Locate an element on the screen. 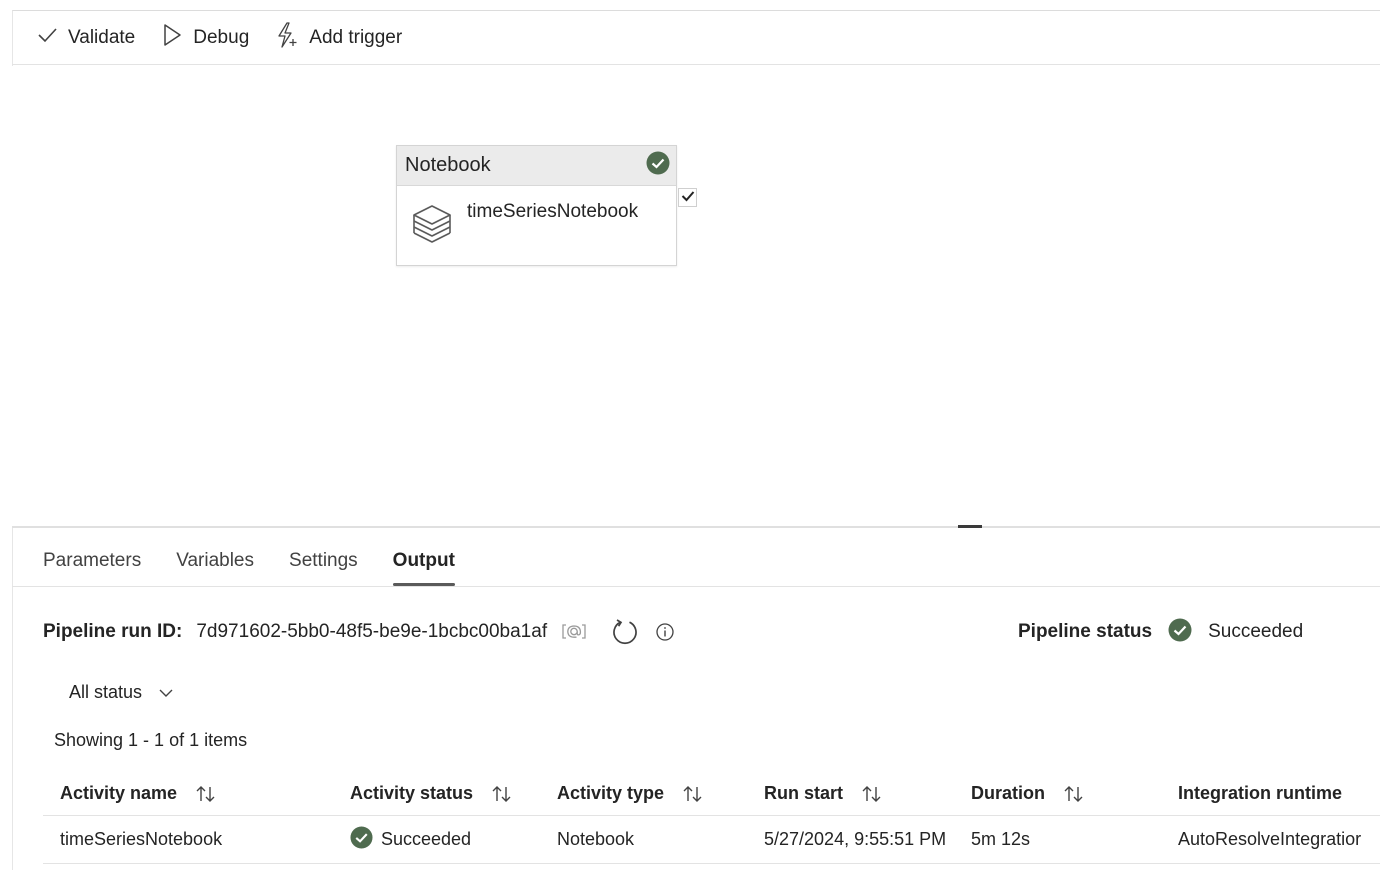  cell-activity-type: Notebook is located at coordinates (596, 839).